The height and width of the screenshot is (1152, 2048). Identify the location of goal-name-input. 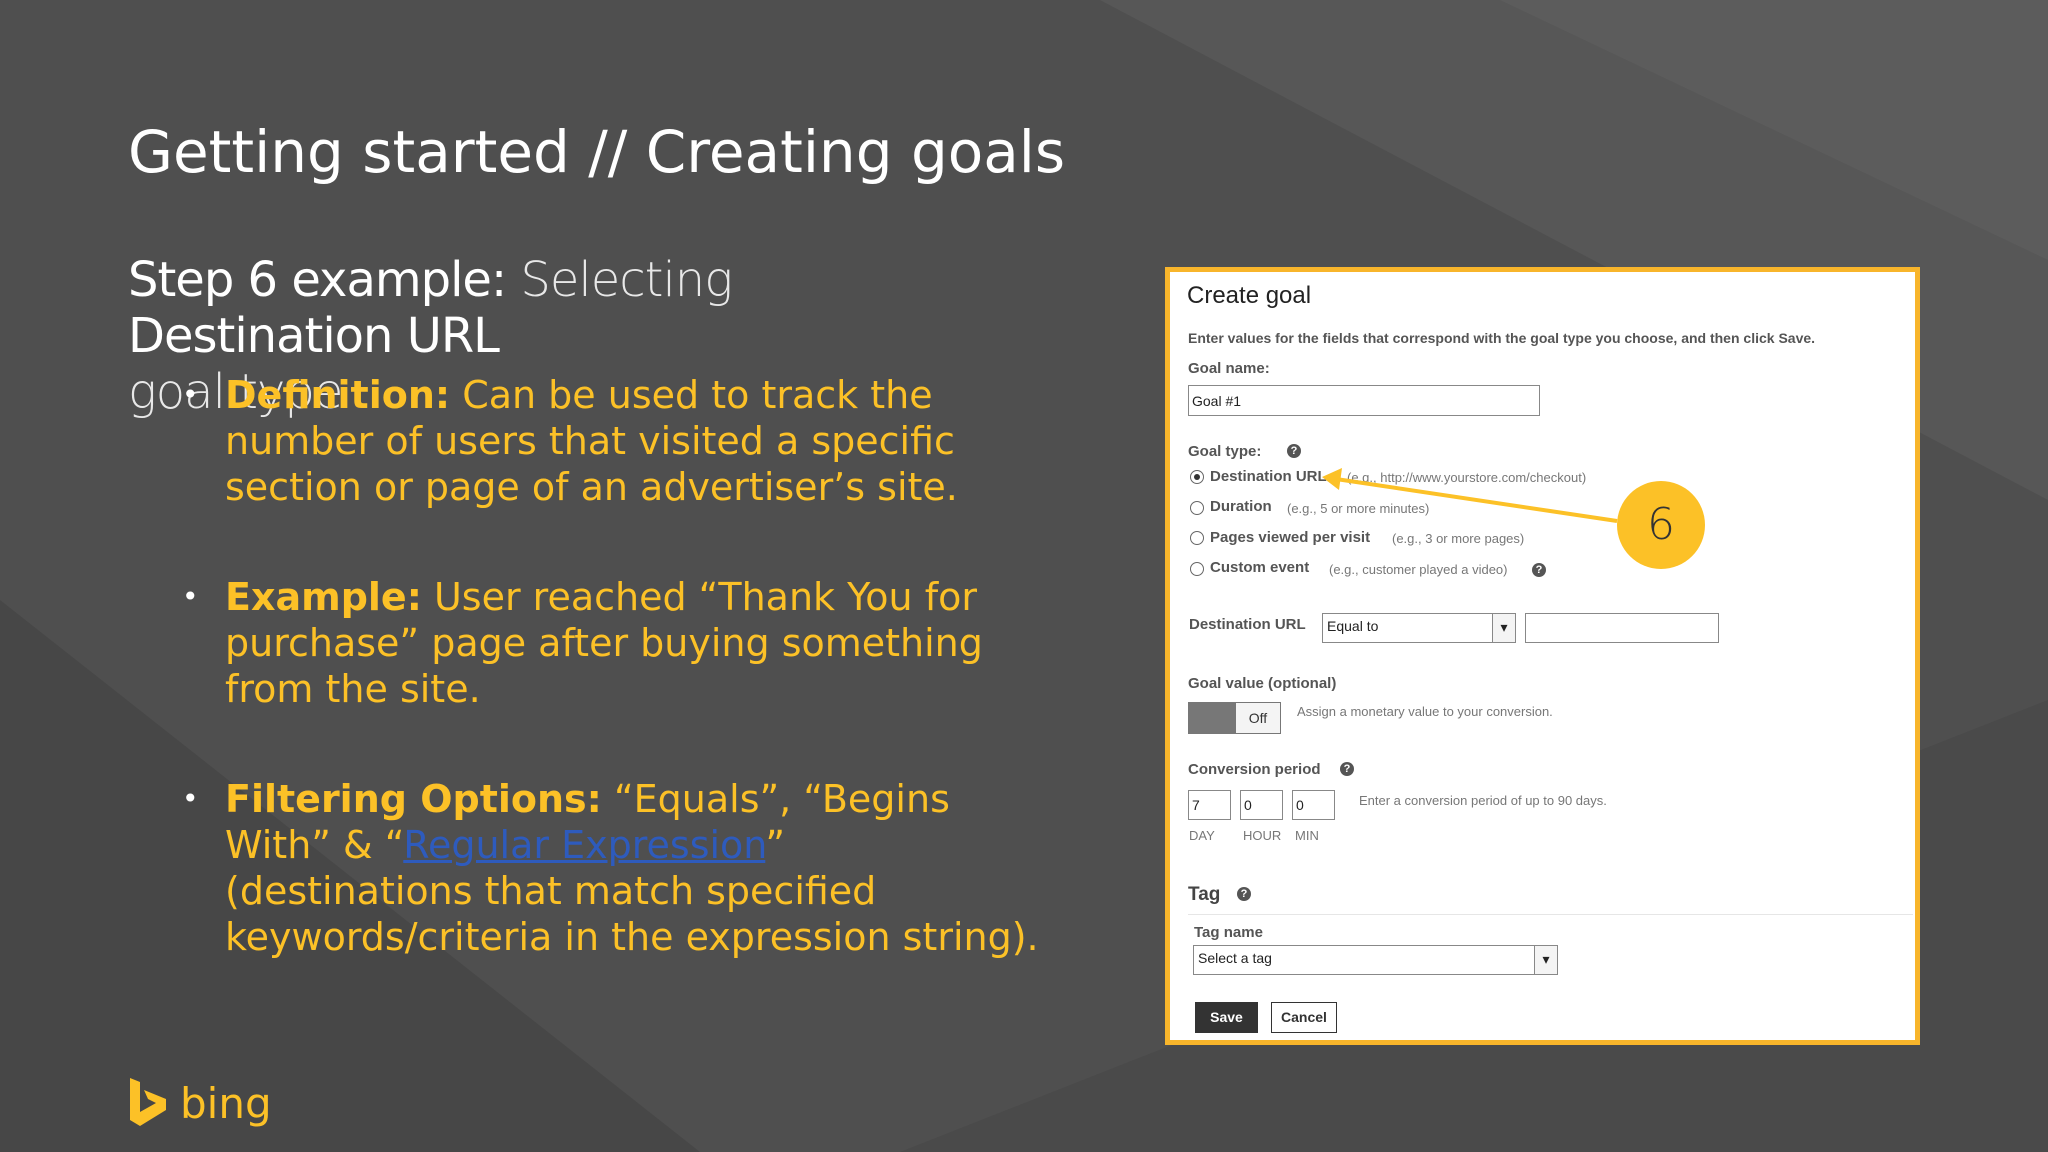
(1364, 400).